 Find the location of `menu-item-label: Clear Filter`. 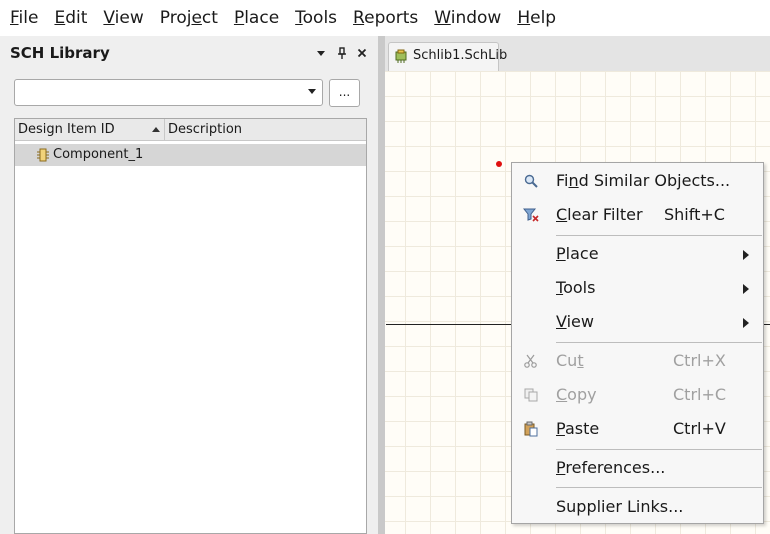

menu-item-label: Clear Filter is located at coordinates (599, 214).